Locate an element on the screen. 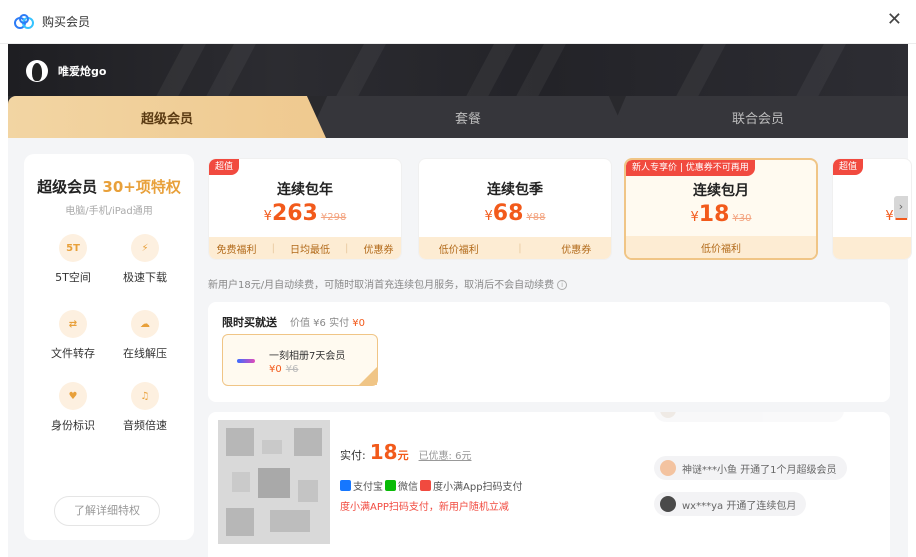 This screenshot has width=916, height=557. wechat-icon is located at coordinates (390, 485).